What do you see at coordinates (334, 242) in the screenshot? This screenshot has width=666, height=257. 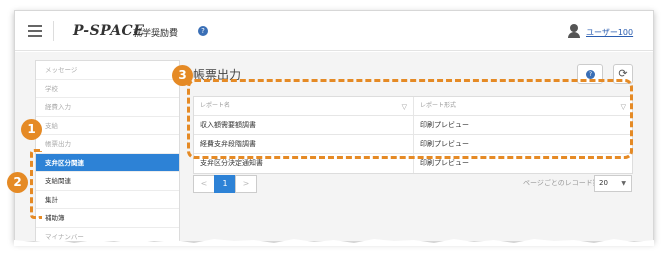 I see `torn-edge` at bounding box center [334, 242].